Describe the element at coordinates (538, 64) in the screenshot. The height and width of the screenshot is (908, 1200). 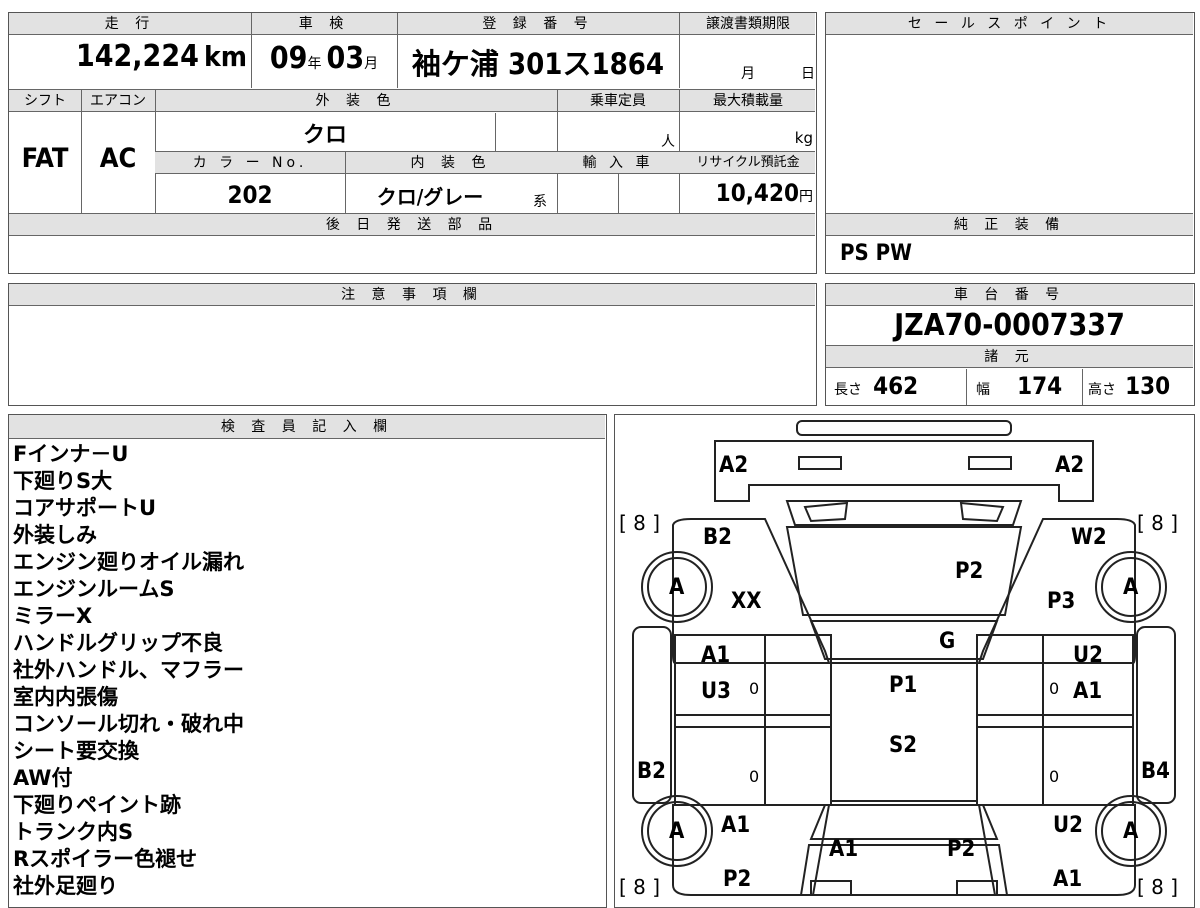
I see `registration-value: 袖ケ浦 301ス1864` at that location.